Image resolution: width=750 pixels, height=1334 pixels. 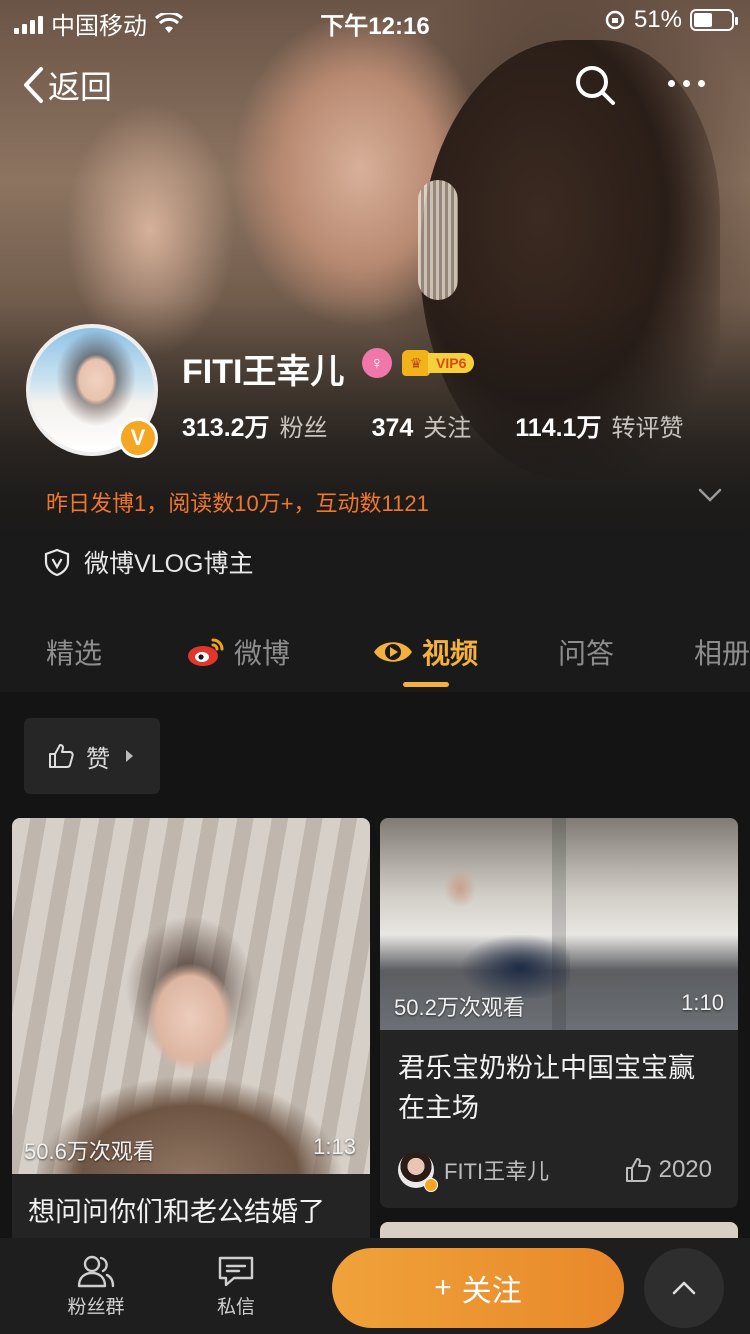 I want to click on video-title-line-2: 在主场, so click(x=438, y=1108).